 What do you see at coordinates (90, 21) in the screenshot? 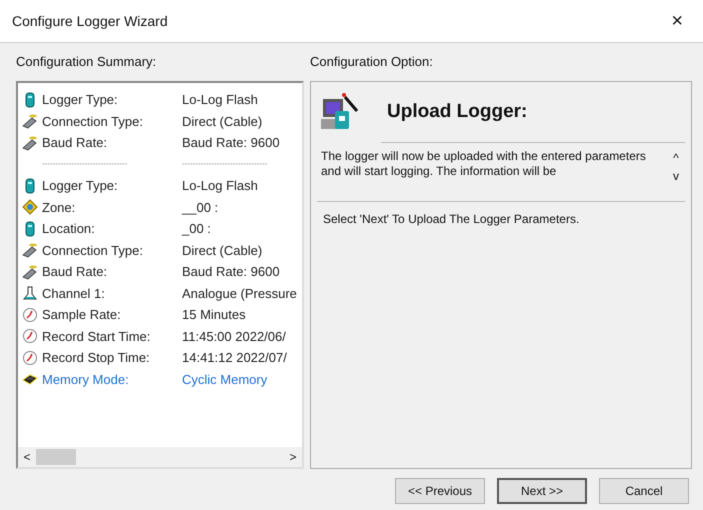
I see `window-title: Configure Logger Wizard` at bounding box center [90, 21].